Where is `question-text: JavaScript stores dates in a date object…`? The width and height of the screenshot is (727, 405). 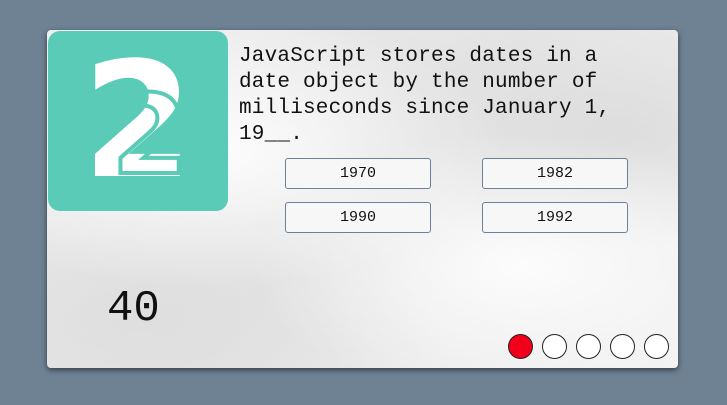
question-text: JavaScript stores dates in a date object… is located at coordinates (425, 95).